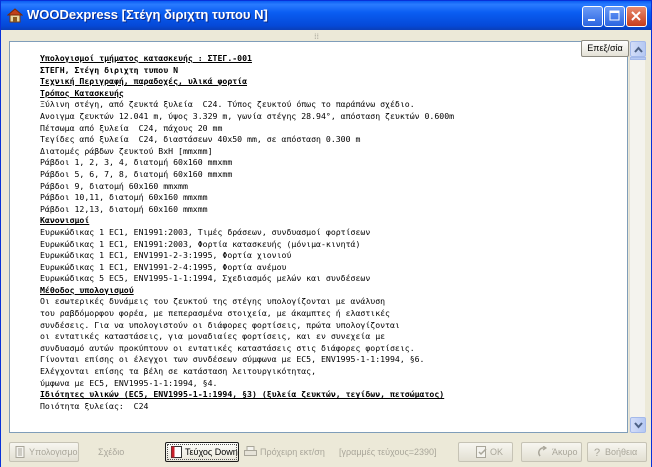 The width and height of the screenshot is (652, 467). I want to click on teuxos-button: Τεύχος Down, so click(202, 452).